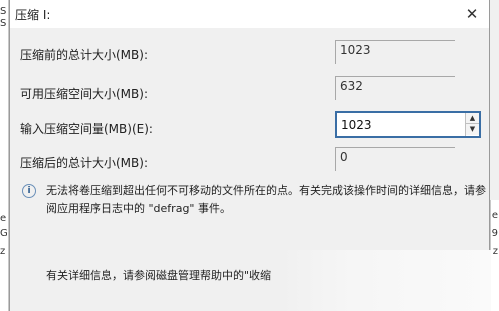  I want to click on available-shrink-space-label: 可用压缩空间大小(MB):, so click(84, 94).